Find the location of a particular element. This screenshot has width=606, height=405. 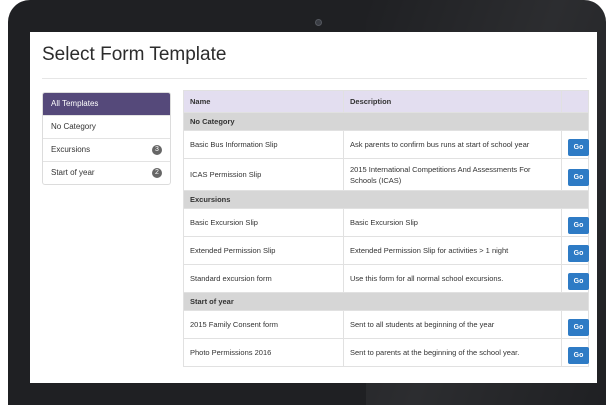

sidebar-item-start-of-year: Start of year 2 is located at coordinates (106, 172).